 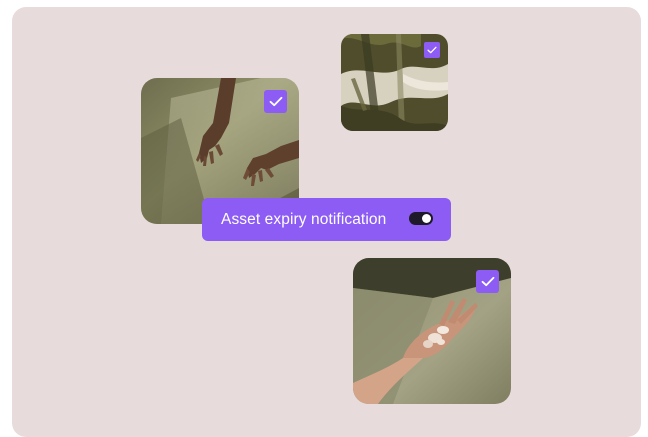 I want to click on asset-expiry-notification: Asset expiry notification, so click(x=326, y=219).